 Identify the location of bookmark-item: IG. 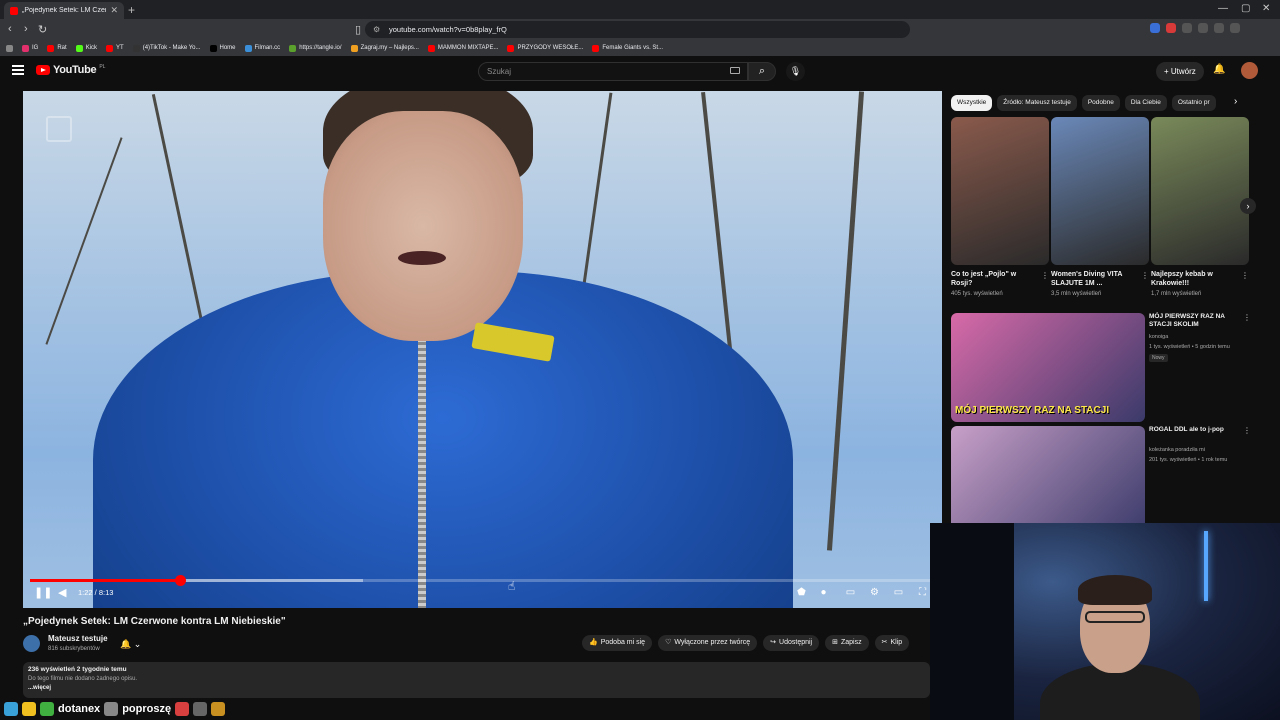
(30, 48).